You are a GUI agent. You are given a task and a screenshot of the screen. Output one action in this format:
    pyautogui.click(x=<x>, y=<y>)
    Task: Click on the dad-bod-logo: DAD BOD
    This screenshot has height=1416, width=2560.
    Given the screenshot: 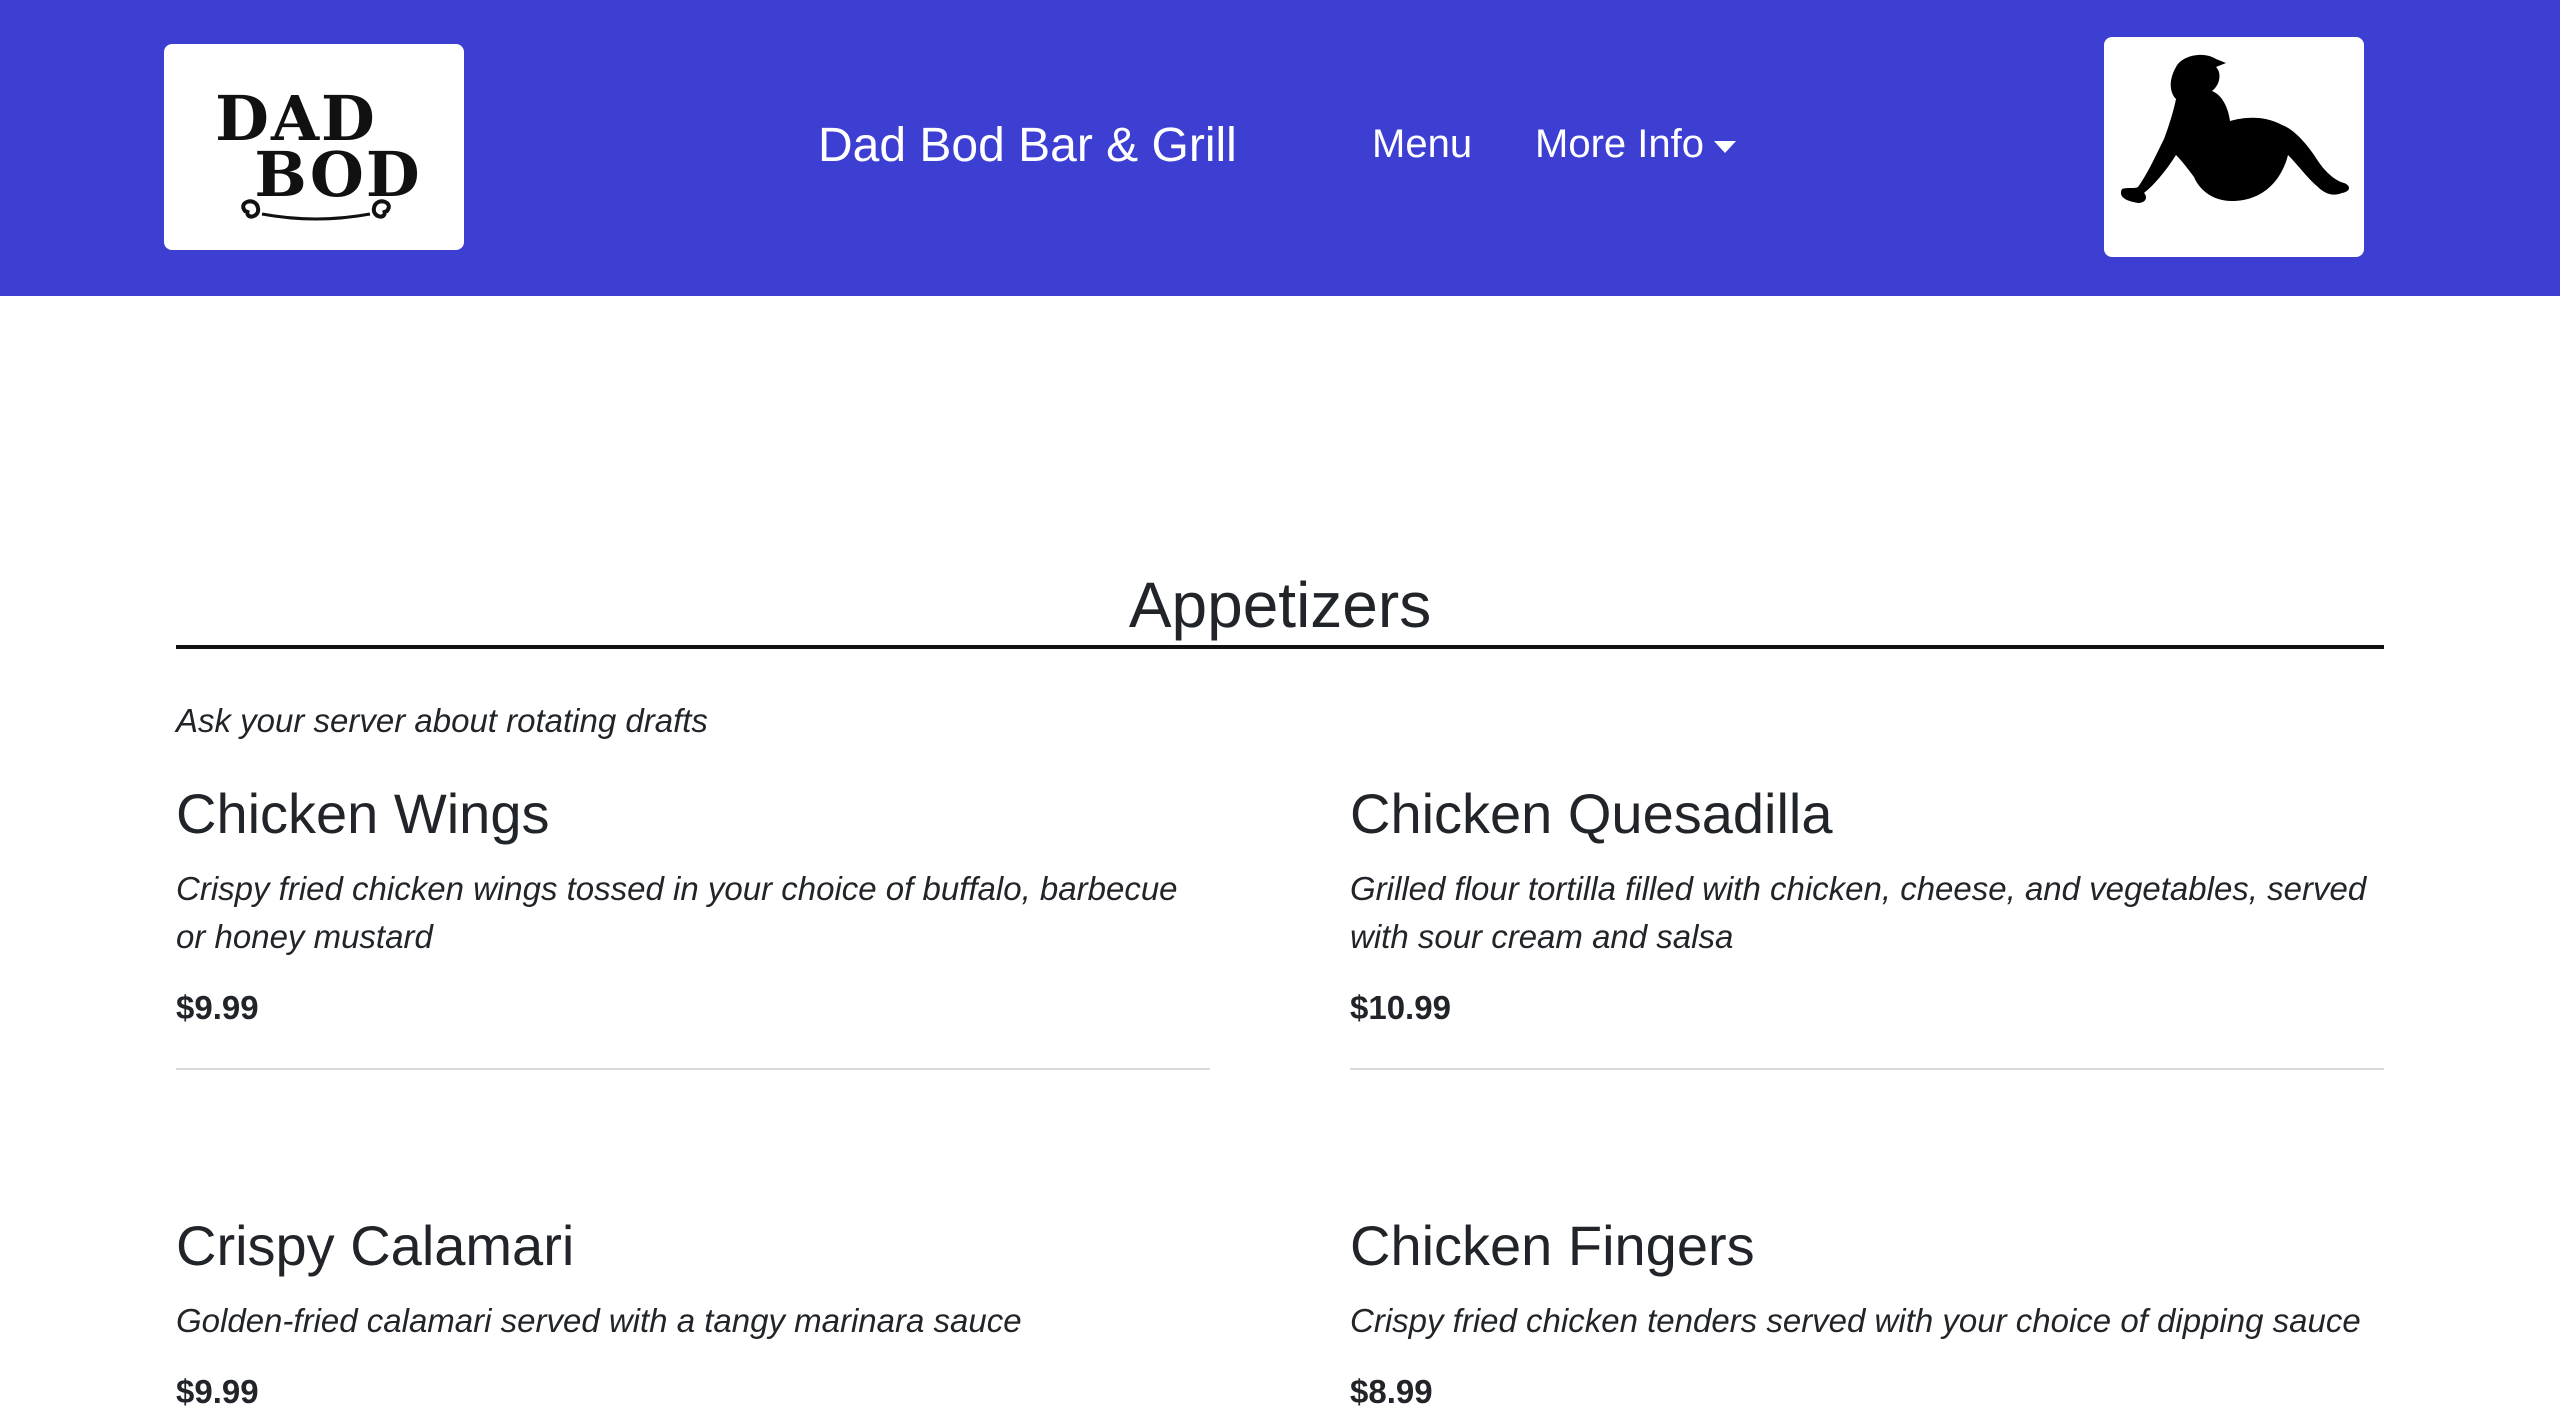 What is the action you would take?
    pyautogui.click(x=313, y=147)
    